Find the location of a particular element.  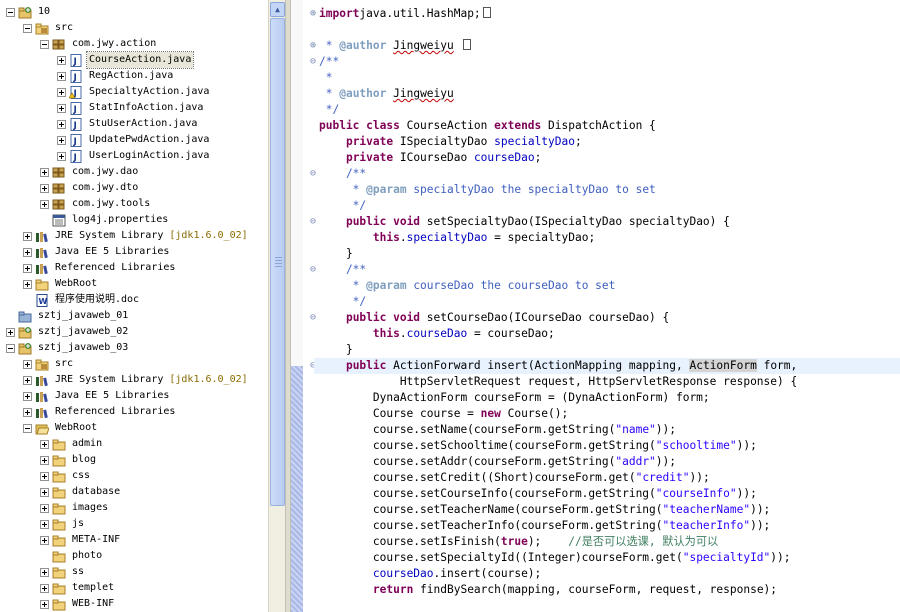

tree-item: sztj_javaweb_02 is located at coordinates (68, 332).